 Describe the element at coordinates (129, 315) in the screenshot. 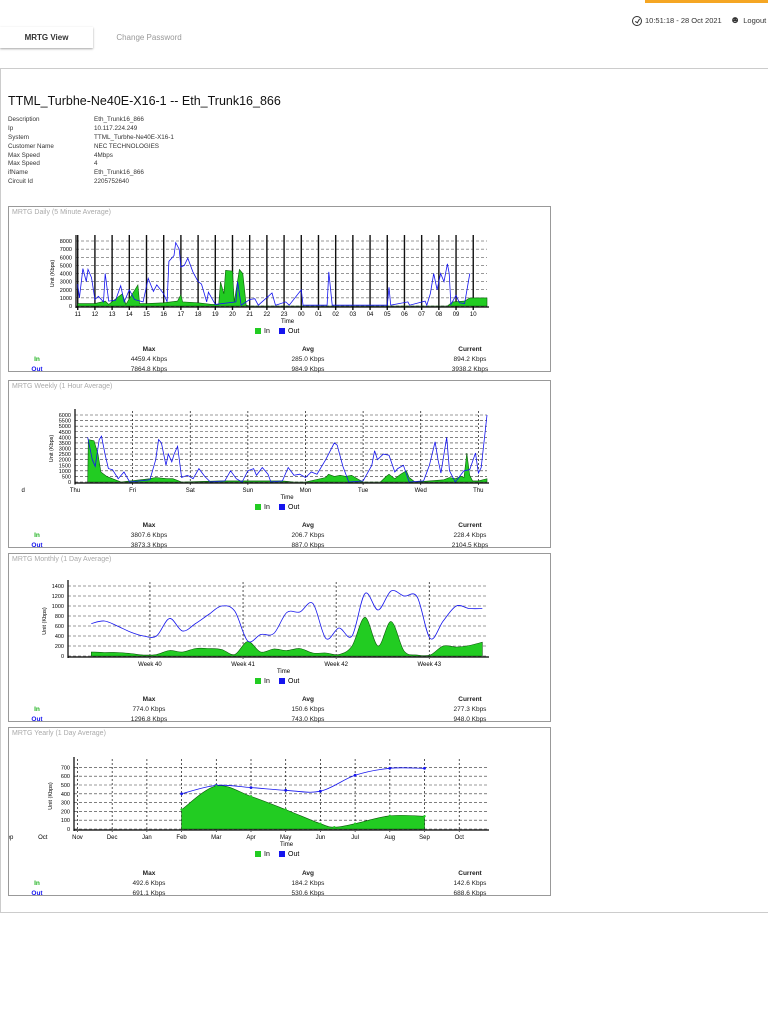

I see `x-tick-label: 14` at that location.